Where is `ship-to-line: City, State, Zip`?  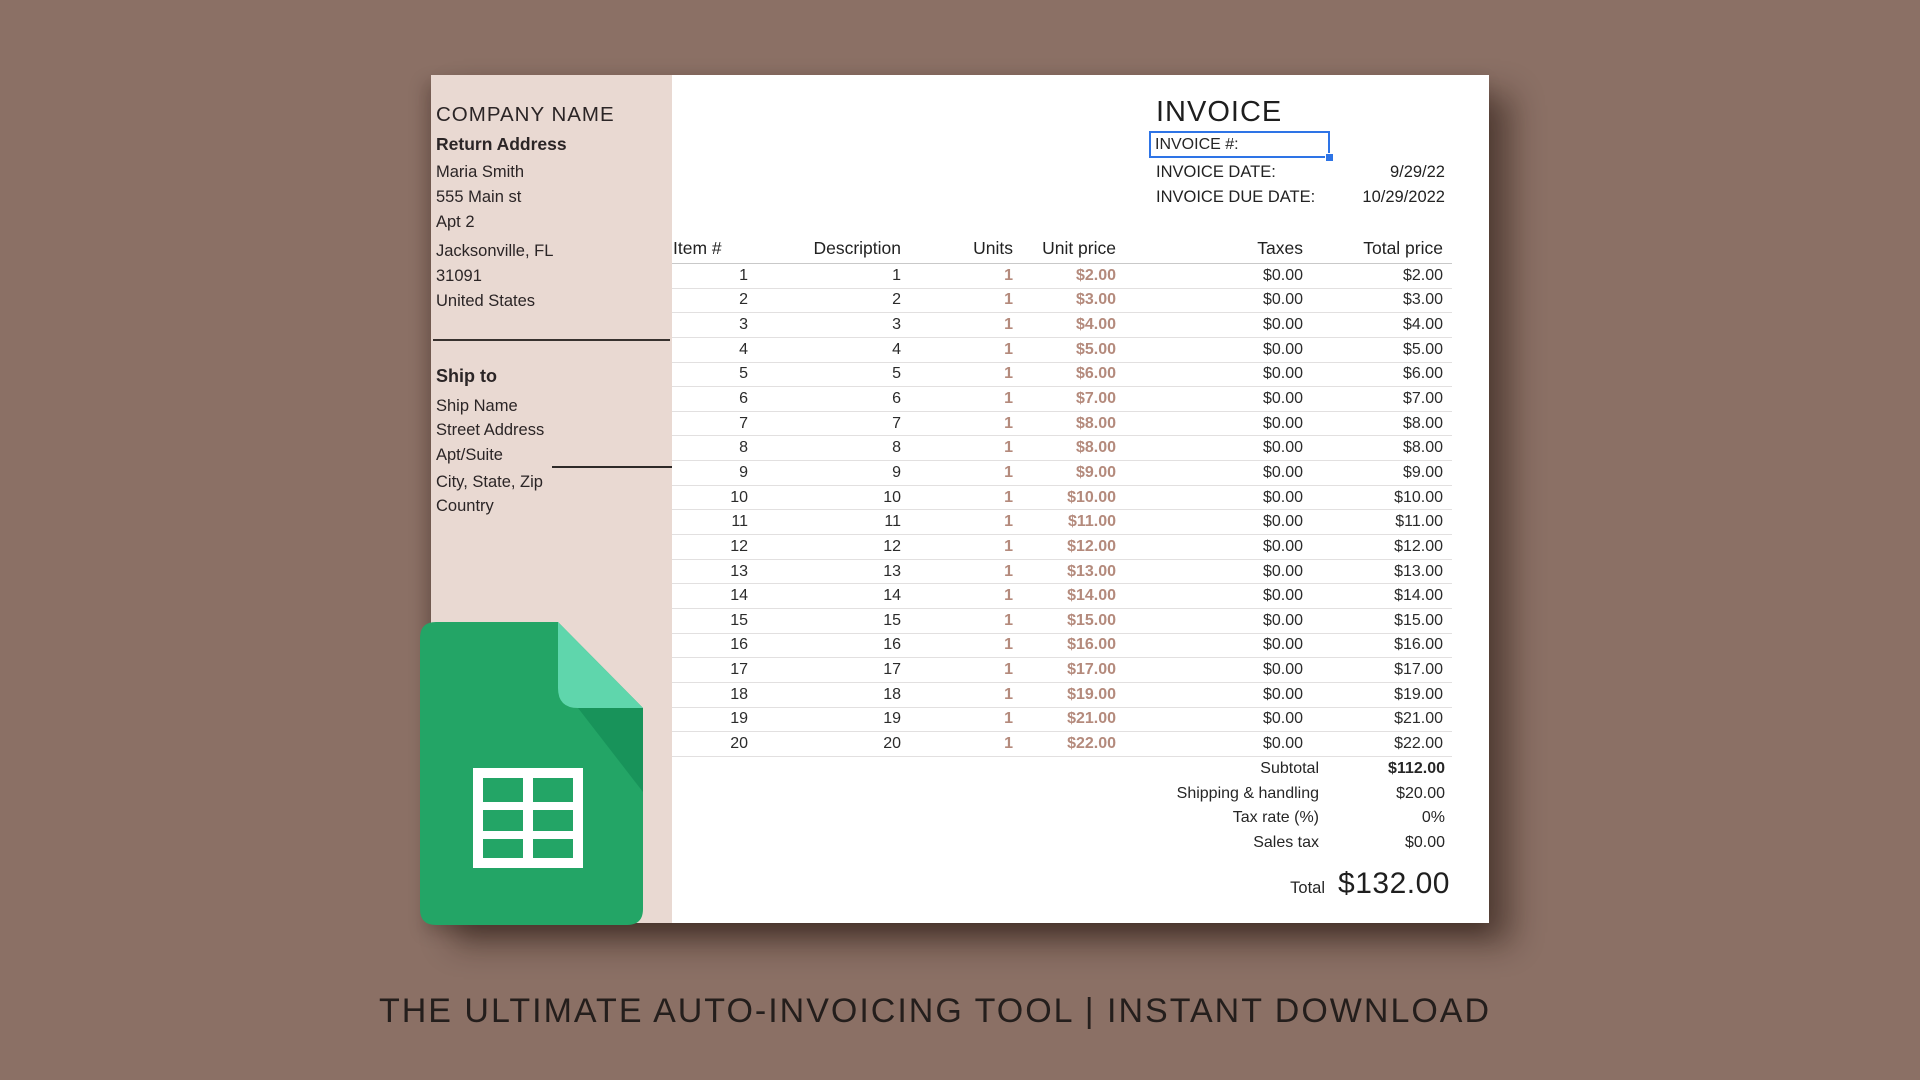
ship-to-line: City, State, Zip is located at coordinates (552, 482).